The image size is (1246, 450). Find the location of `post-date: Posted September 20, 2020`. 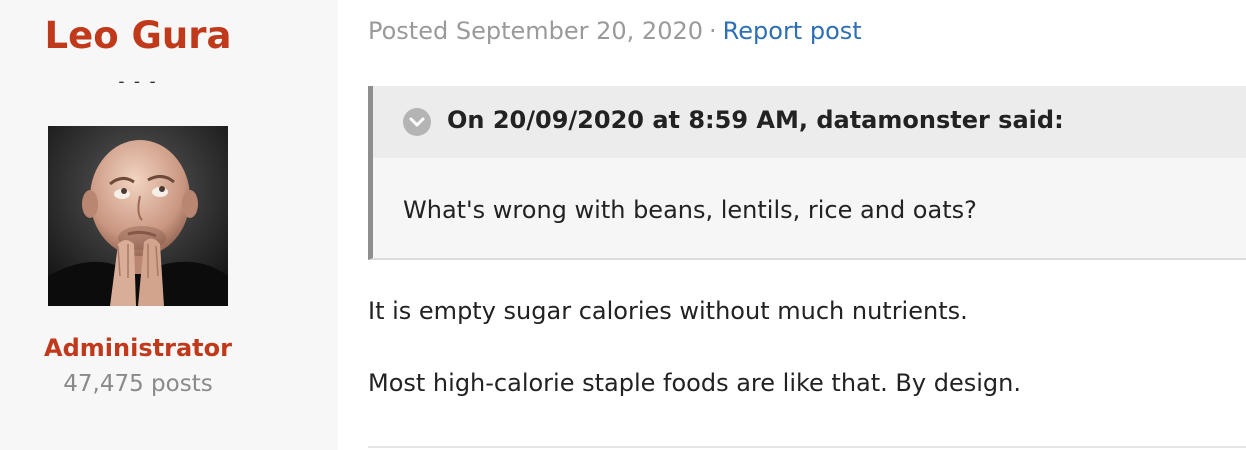

post-date: Posted September 20, 2020 is located at coordinates (536, 31).